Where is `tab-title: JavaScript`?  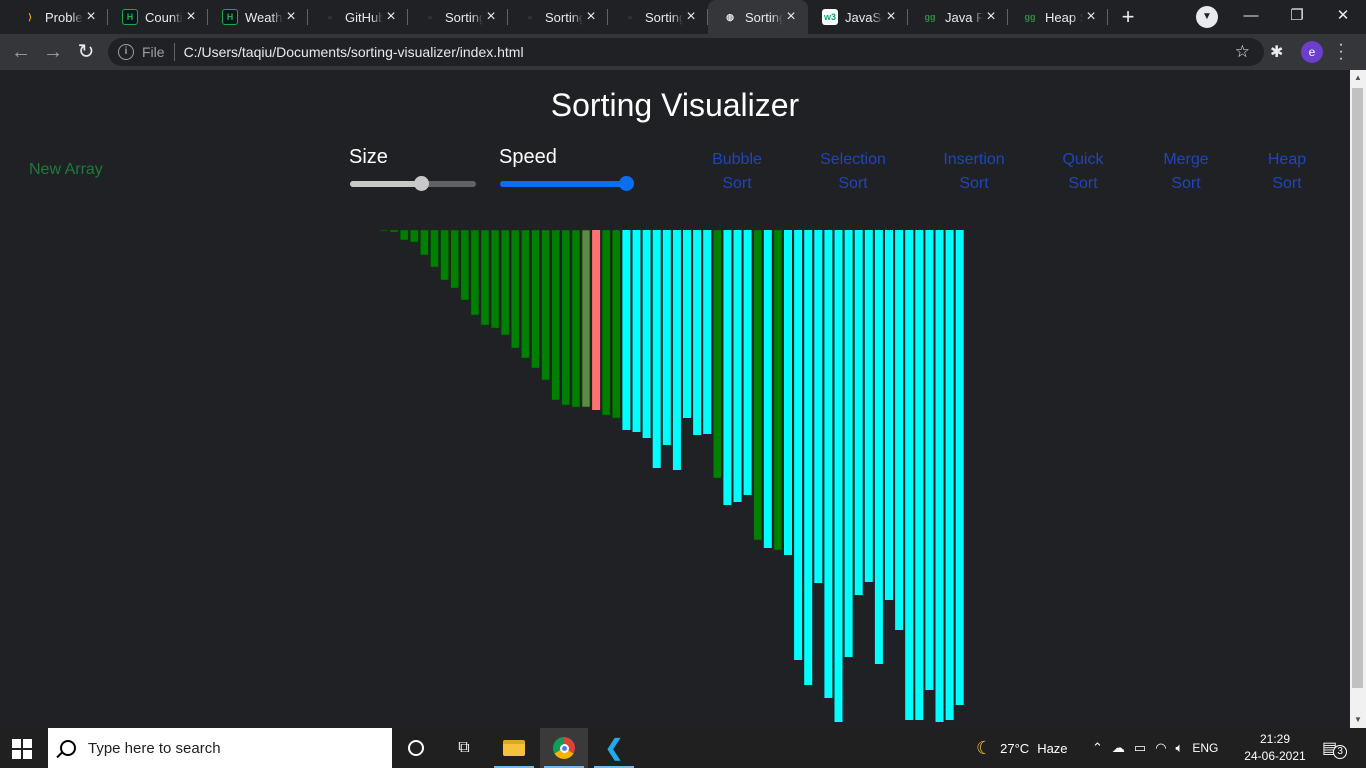
tab-title: JavaScript is located at coordinates (864, 17).